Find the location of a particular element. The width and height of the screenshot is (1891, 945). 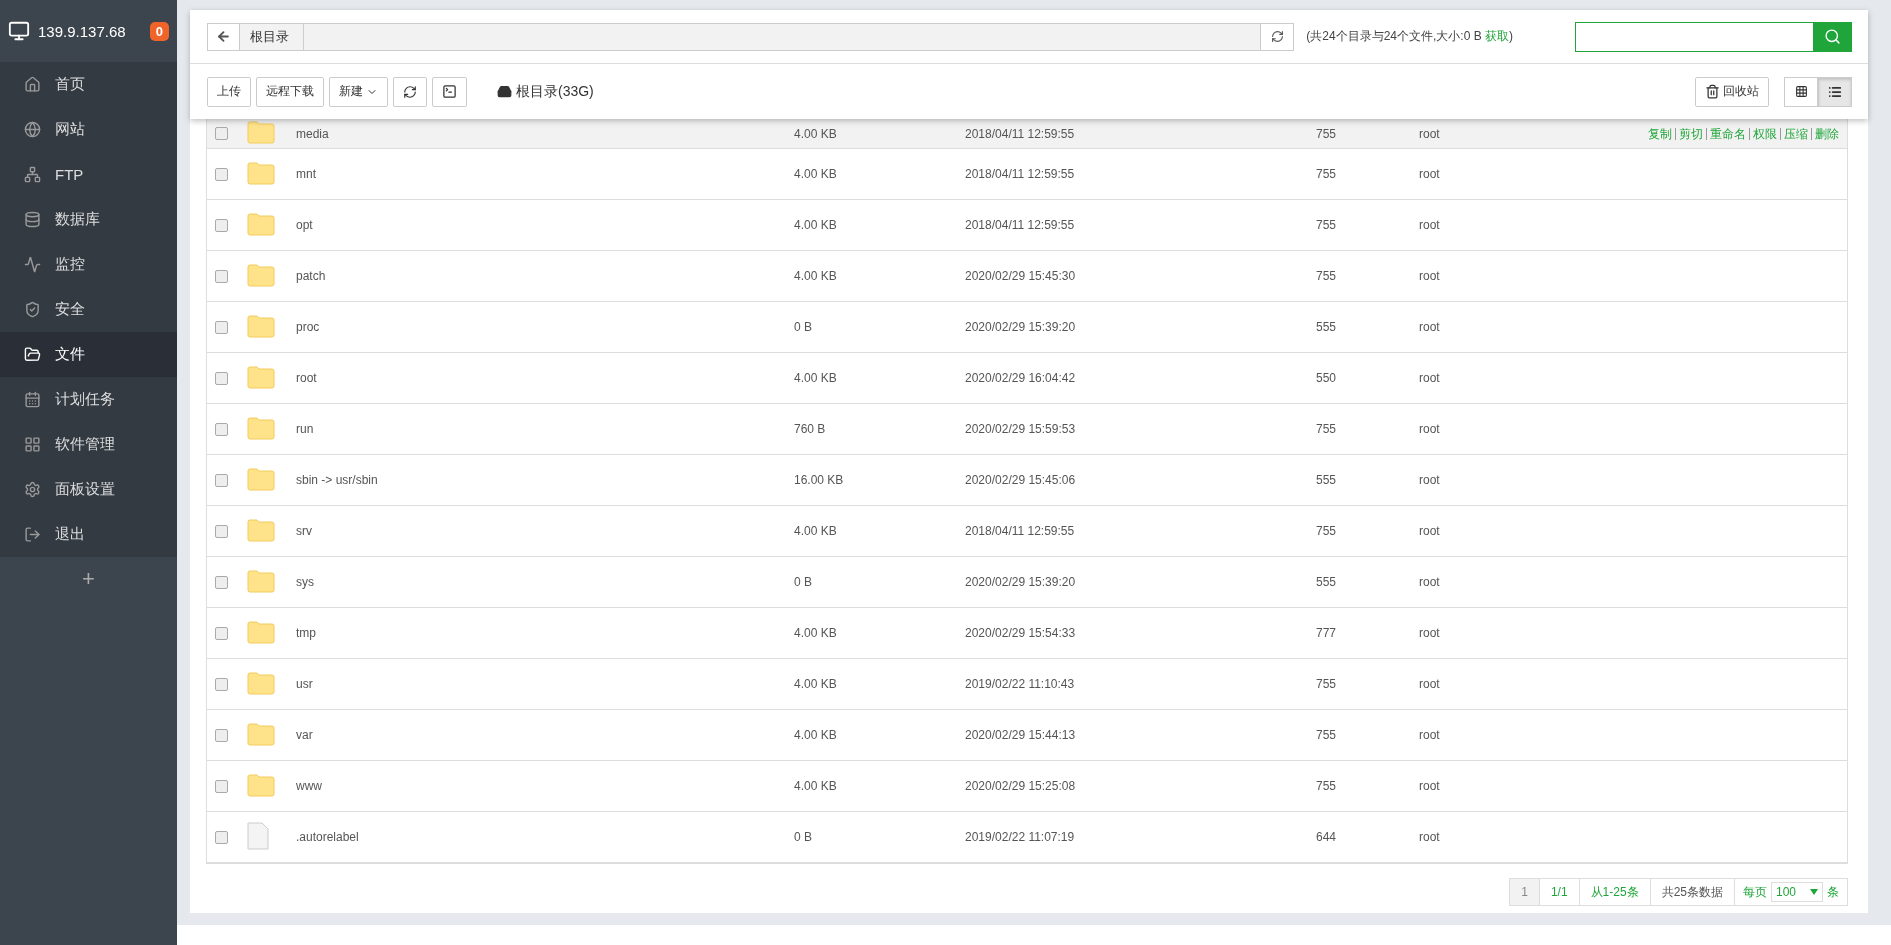

shield-icon is located at coordinates (32, 309).